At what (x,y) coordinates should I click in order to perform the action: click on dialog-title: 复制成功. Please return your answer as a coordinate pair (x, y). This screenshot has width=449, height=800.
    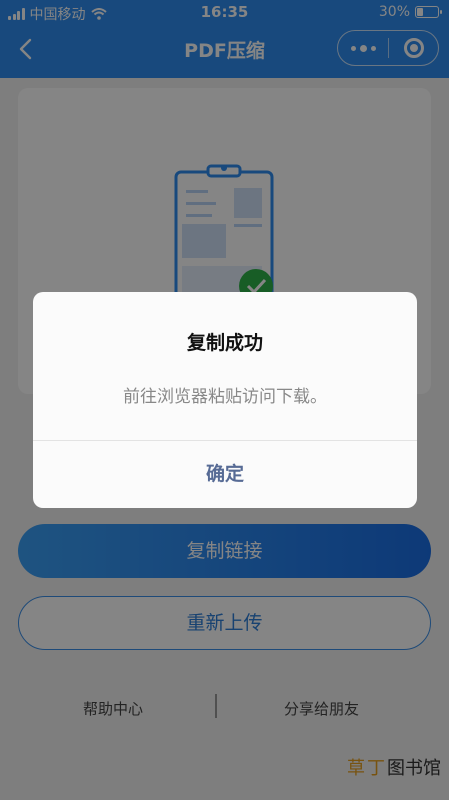
    Looking at the image, I should click on (224, 343).